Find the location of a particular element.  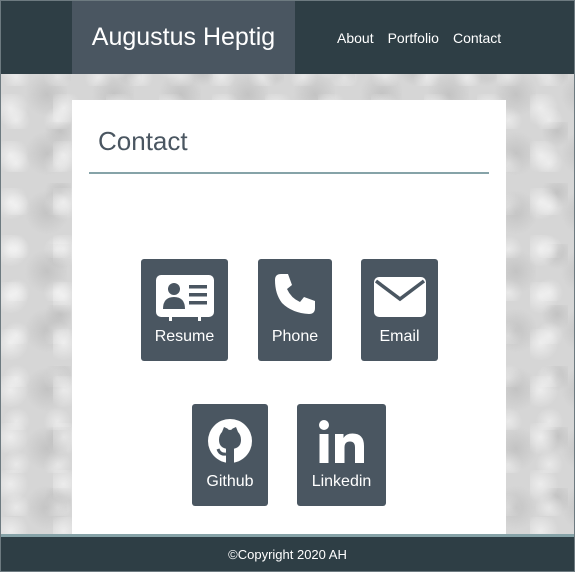

resume-button: Resume is located at coordinates (184, 310).